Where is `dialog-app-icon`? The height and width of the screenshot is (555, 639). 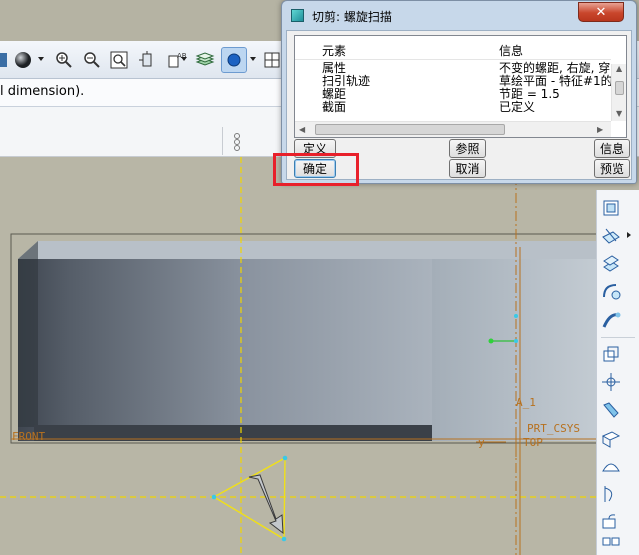
dialog-app-icon is located at coordinates (297, 15).